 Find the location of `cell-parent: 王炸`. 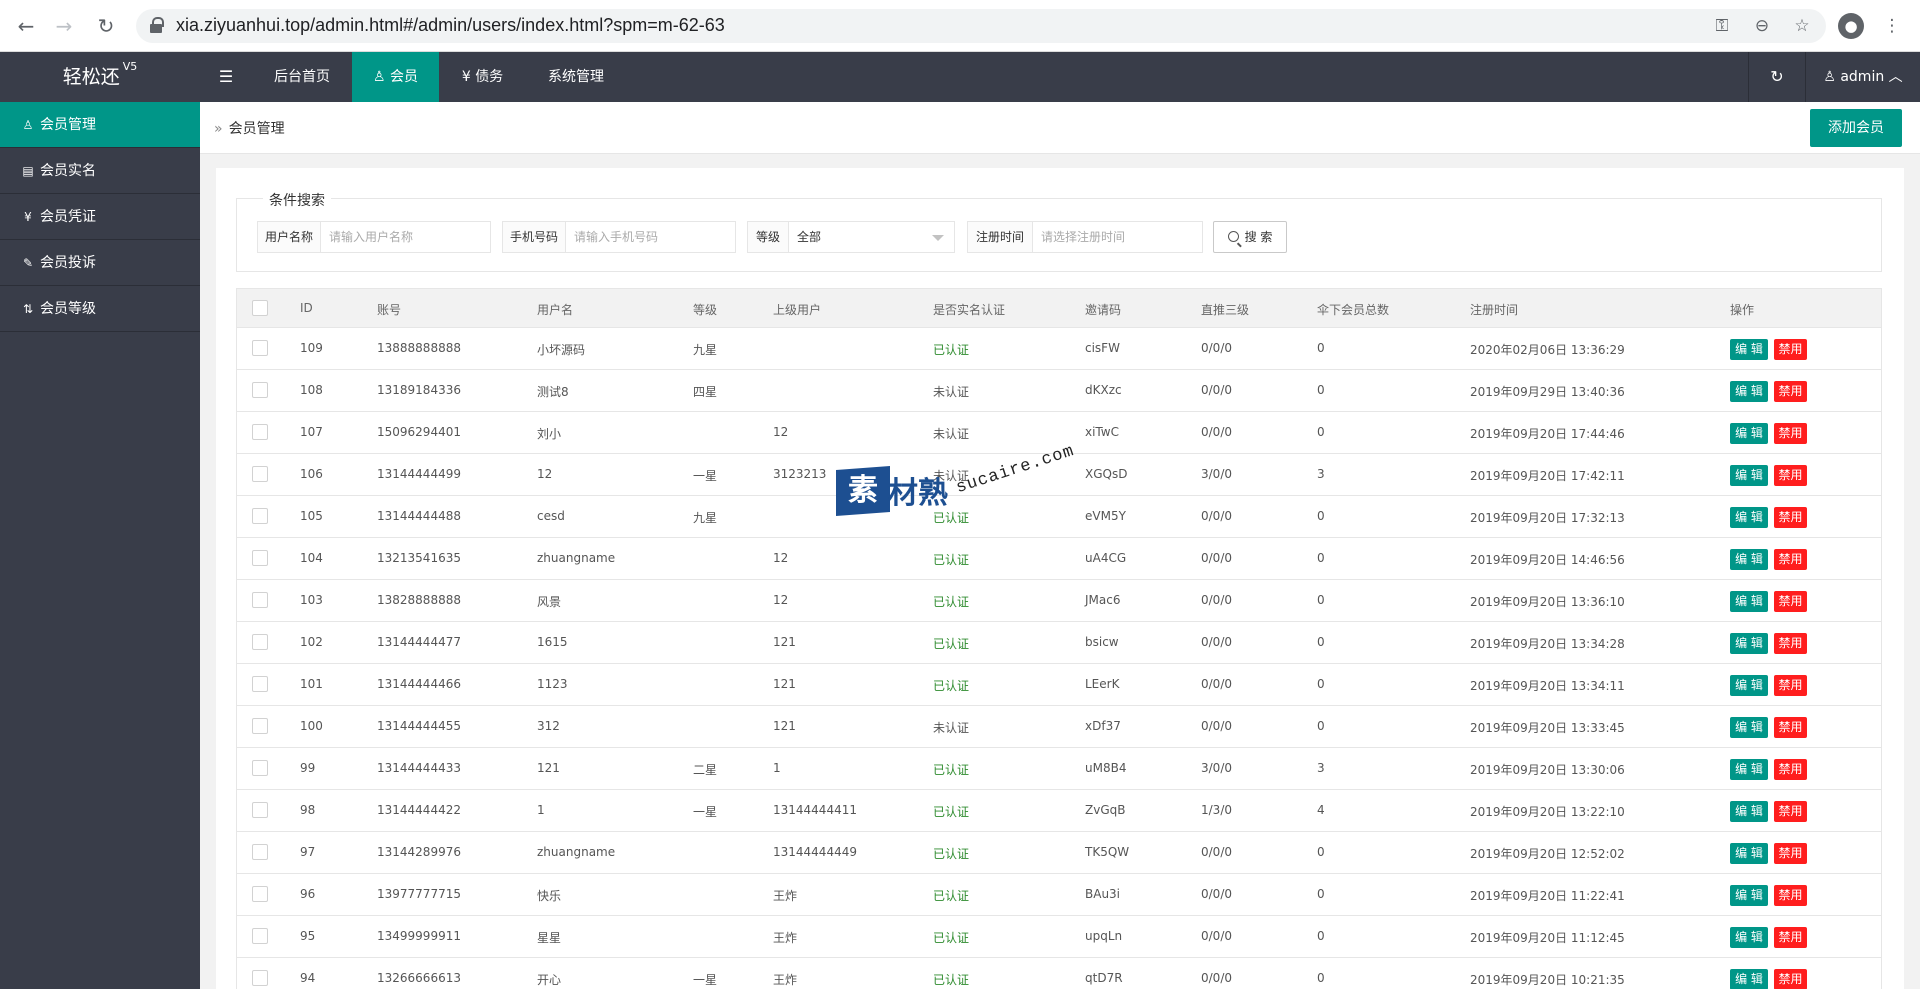

cell-parent: 王炸 is located at coordinates (785, 896).